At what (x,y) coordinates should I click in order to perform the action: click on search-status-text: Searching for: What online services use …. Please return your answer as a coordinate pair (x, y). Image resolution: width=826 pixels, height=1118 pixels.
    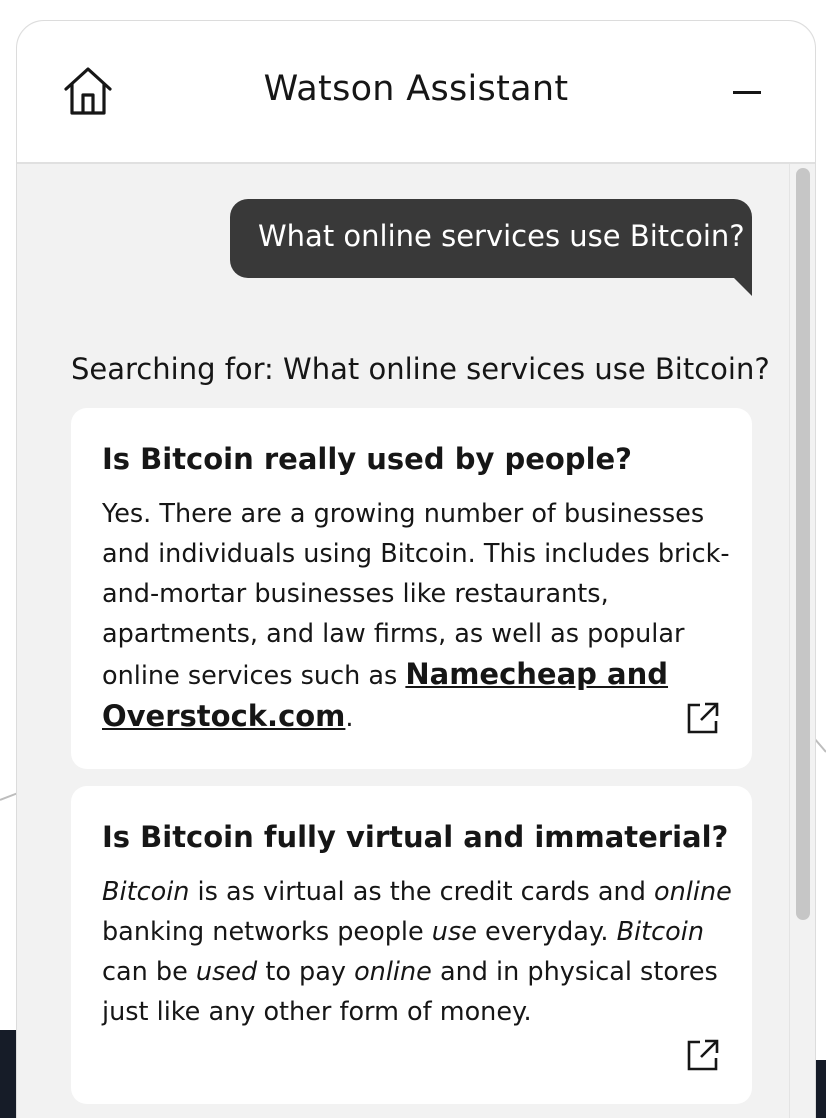
    Looking at the image, I should click on (420, 369).